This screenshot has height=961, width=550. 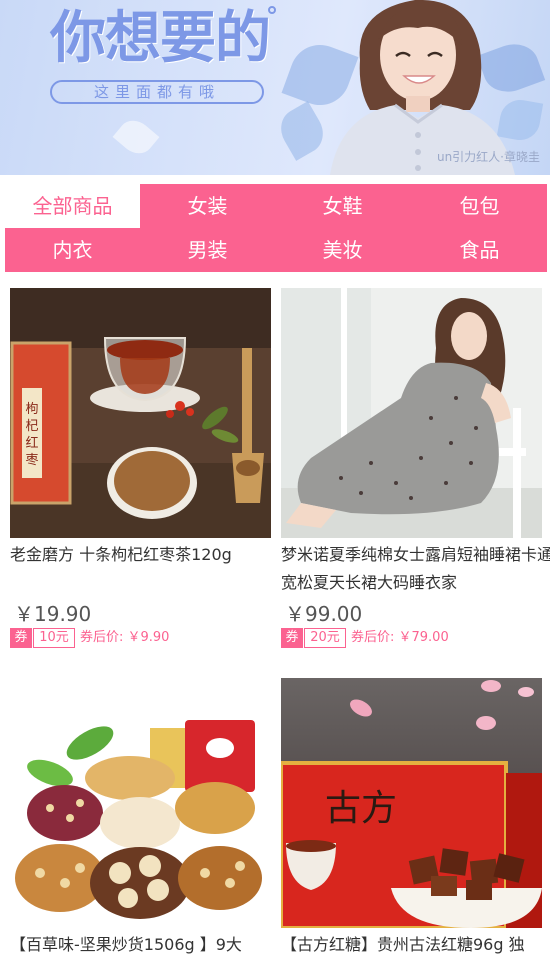 I want to click on product-price: ￥99.00, so click(x=324, y=614).